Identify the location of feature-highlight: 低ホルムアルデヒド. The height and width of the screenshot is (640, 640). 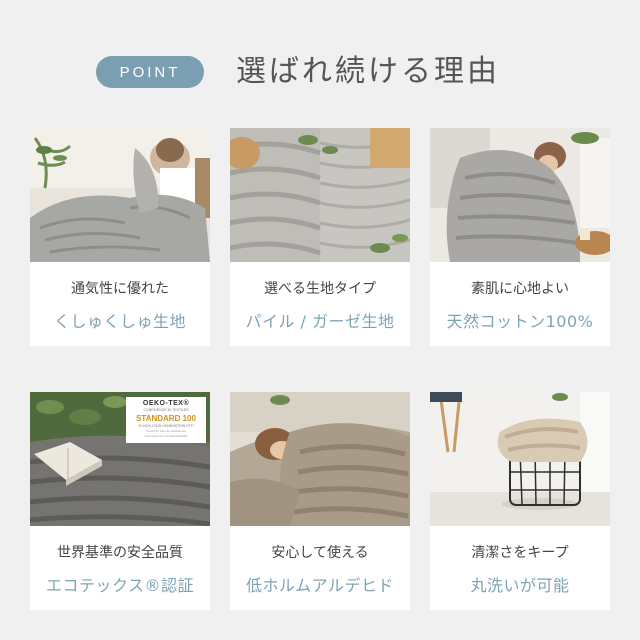
(320, 585).